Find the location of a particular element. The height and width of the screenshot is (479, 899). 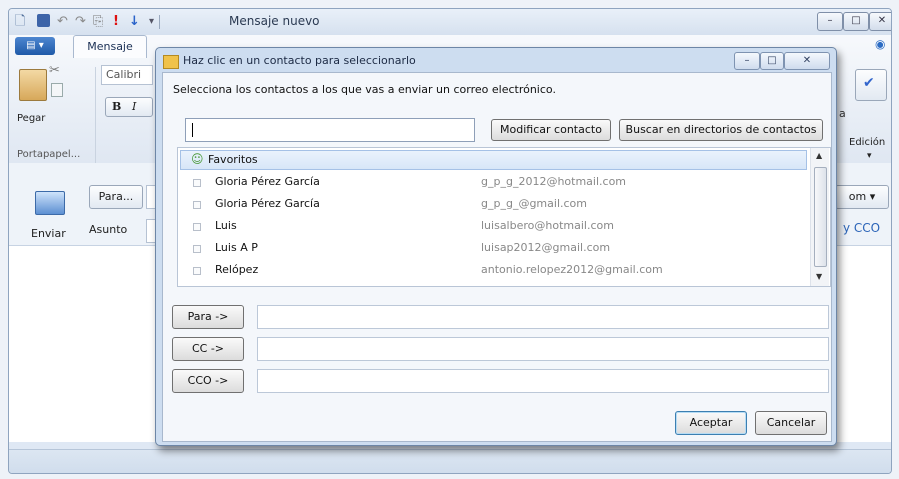

help-icon: ◉ is located at coordinates (880, 44).